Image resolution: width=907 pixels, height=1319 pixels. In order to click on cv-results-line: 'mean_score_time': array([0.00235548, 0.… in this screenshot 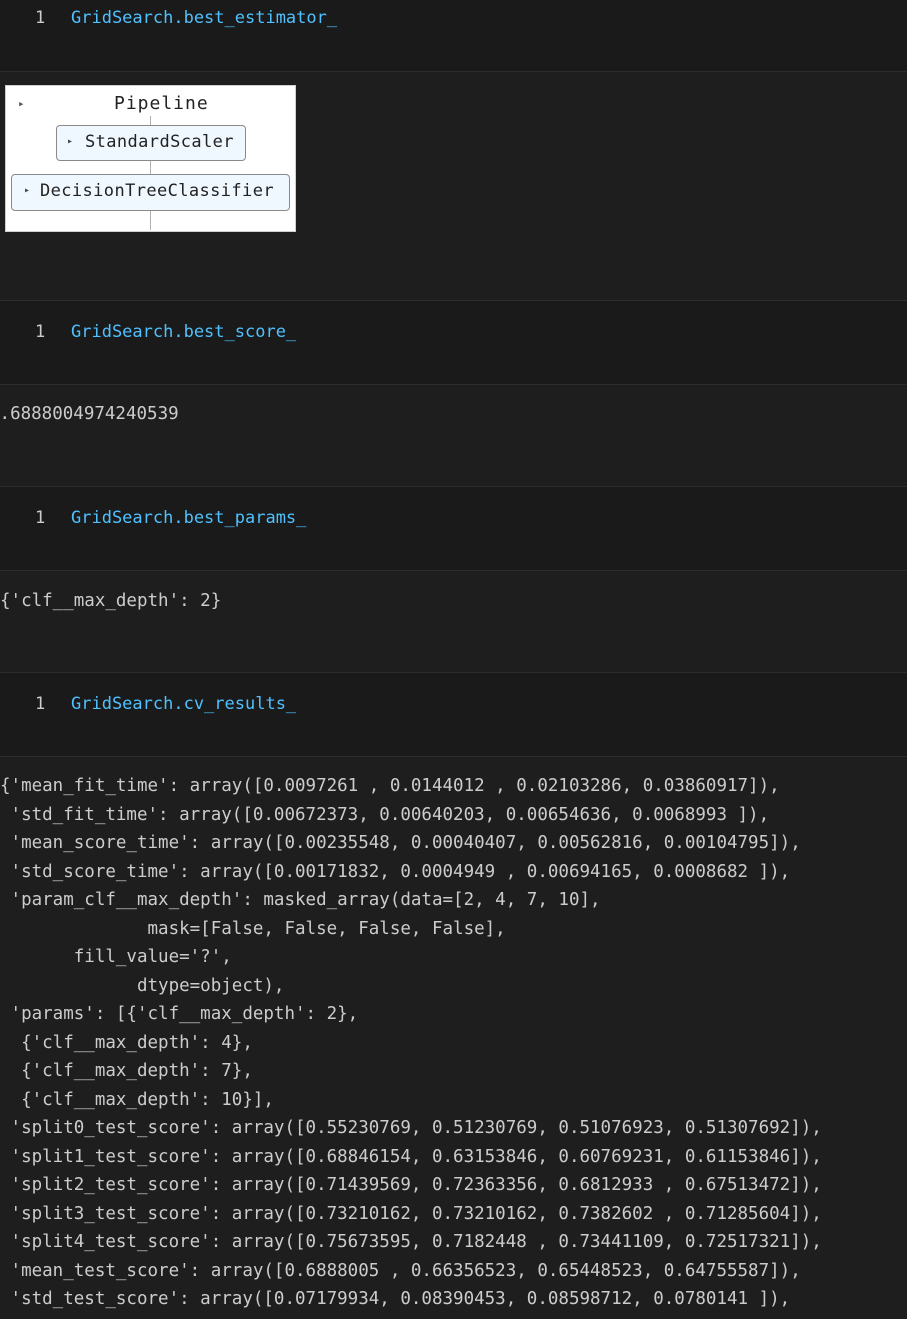, I will do `click(400, 843)`.